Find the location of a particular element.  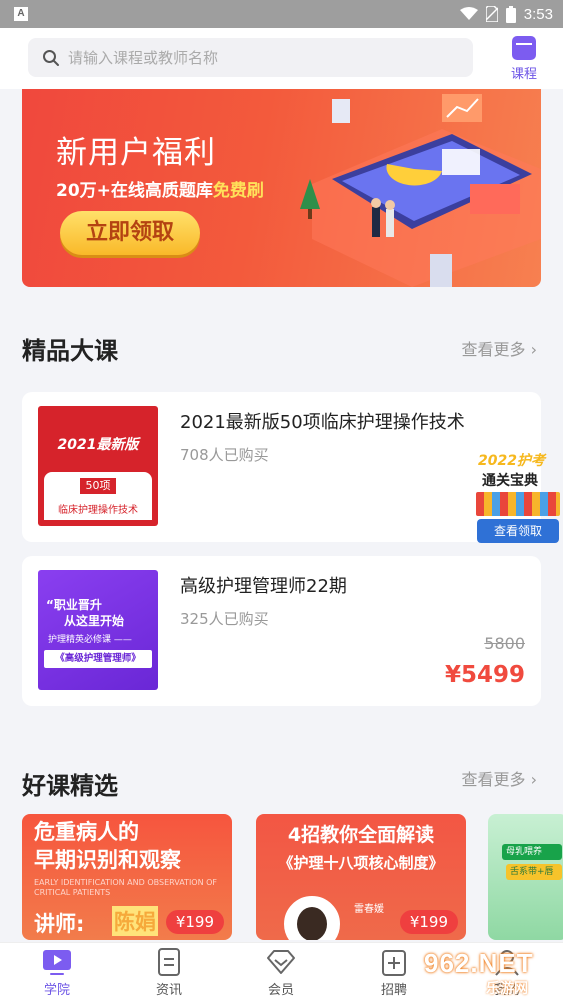

banner-subtitle-highlight: 免费刷 is located at coordinates (238, 191).